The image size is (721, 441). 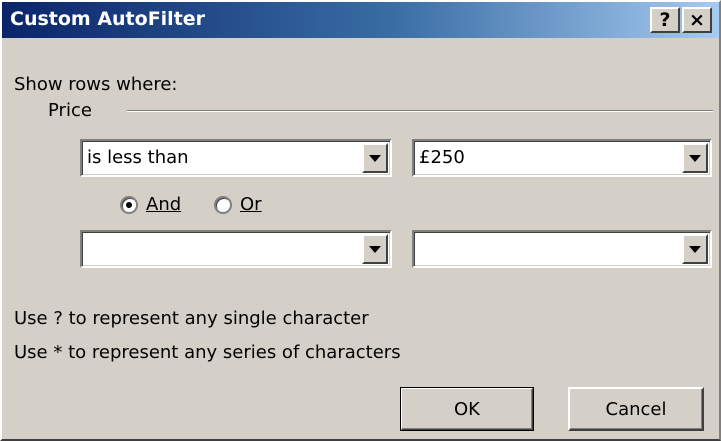 I want to click on condition2-operator-dropdown-button, so click(x=375, y=249).